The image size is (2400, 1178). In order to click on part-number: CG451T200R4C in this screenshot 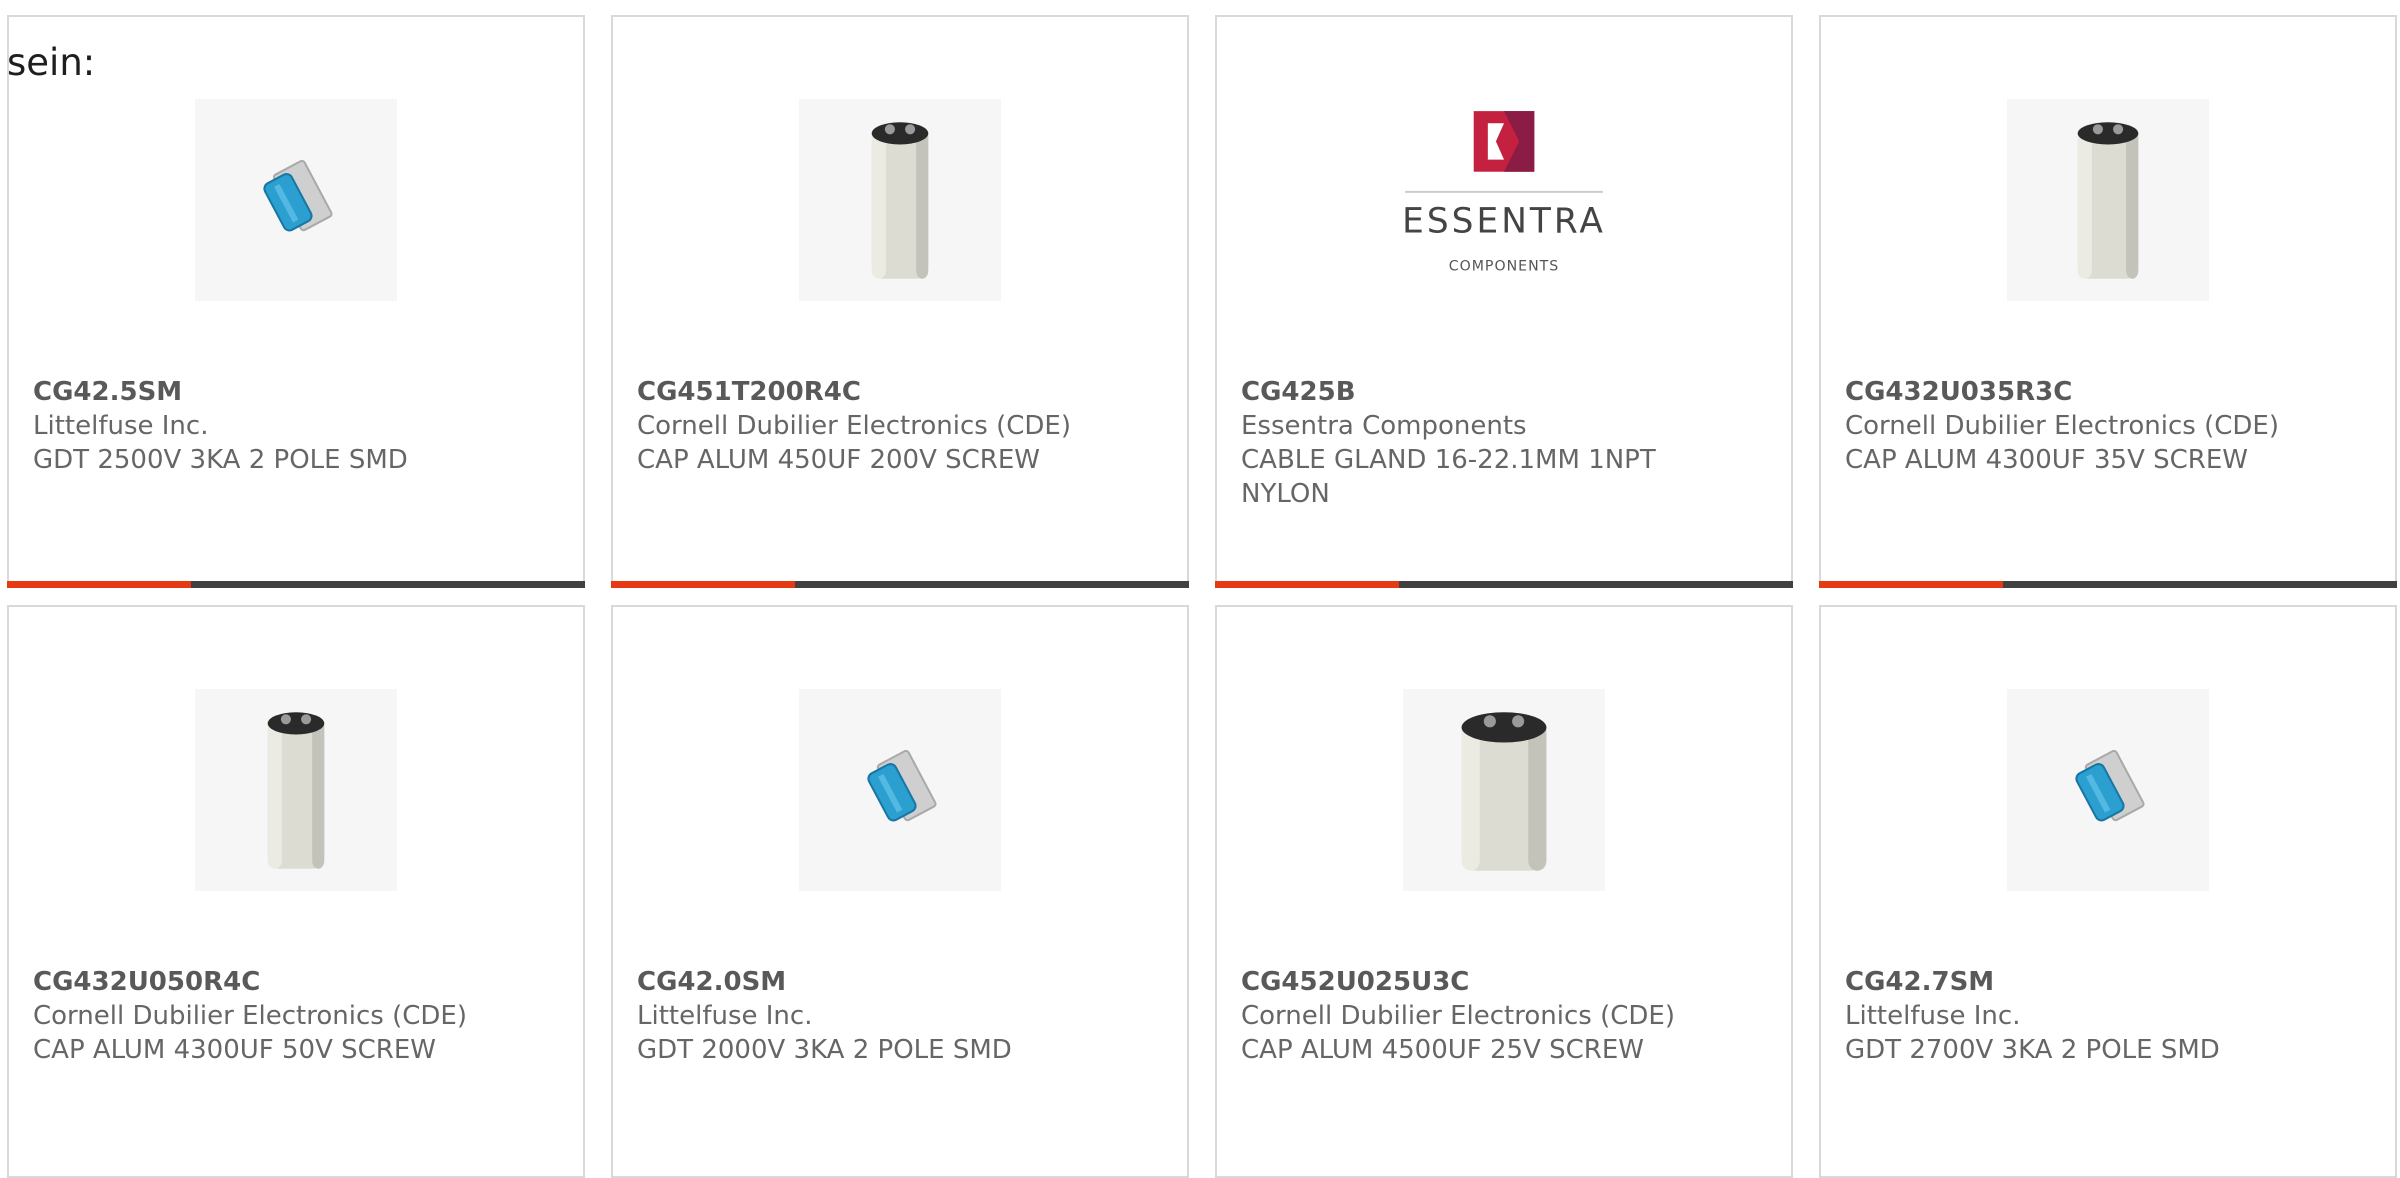, I will do `click(900, 392)`.